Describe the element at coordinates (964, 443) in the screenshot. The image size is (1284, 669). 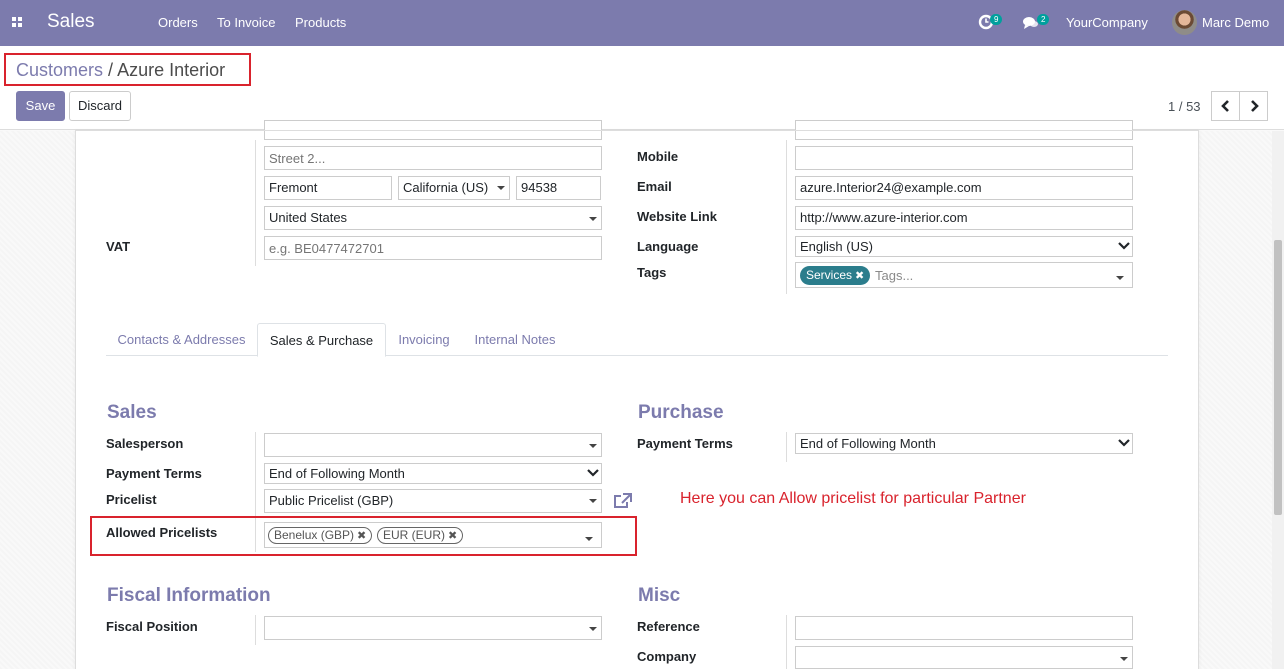
I see `purchase-payment-terms-select: End of Following Month` at that location.